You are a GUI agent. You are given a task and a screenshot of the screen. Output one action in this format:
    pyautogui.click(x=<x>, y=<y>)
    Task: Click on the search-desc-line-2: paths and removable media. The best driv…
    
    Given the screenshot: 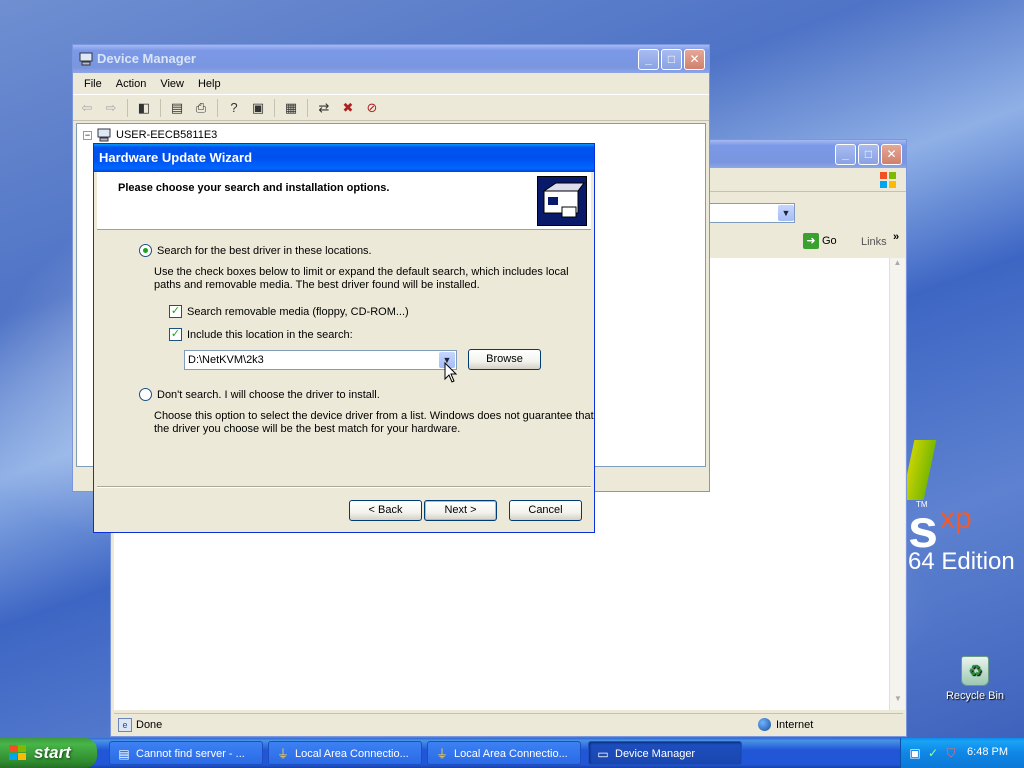 What is the action you would take?
    pyautogui.click(x=317, y=285)
    